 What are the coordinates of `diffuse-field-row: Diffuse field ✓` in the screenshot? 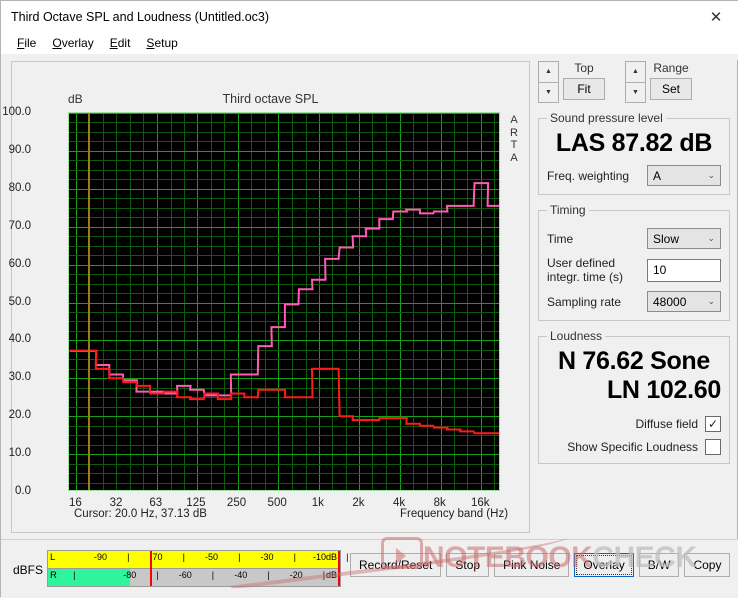 It's located at (634, 424).